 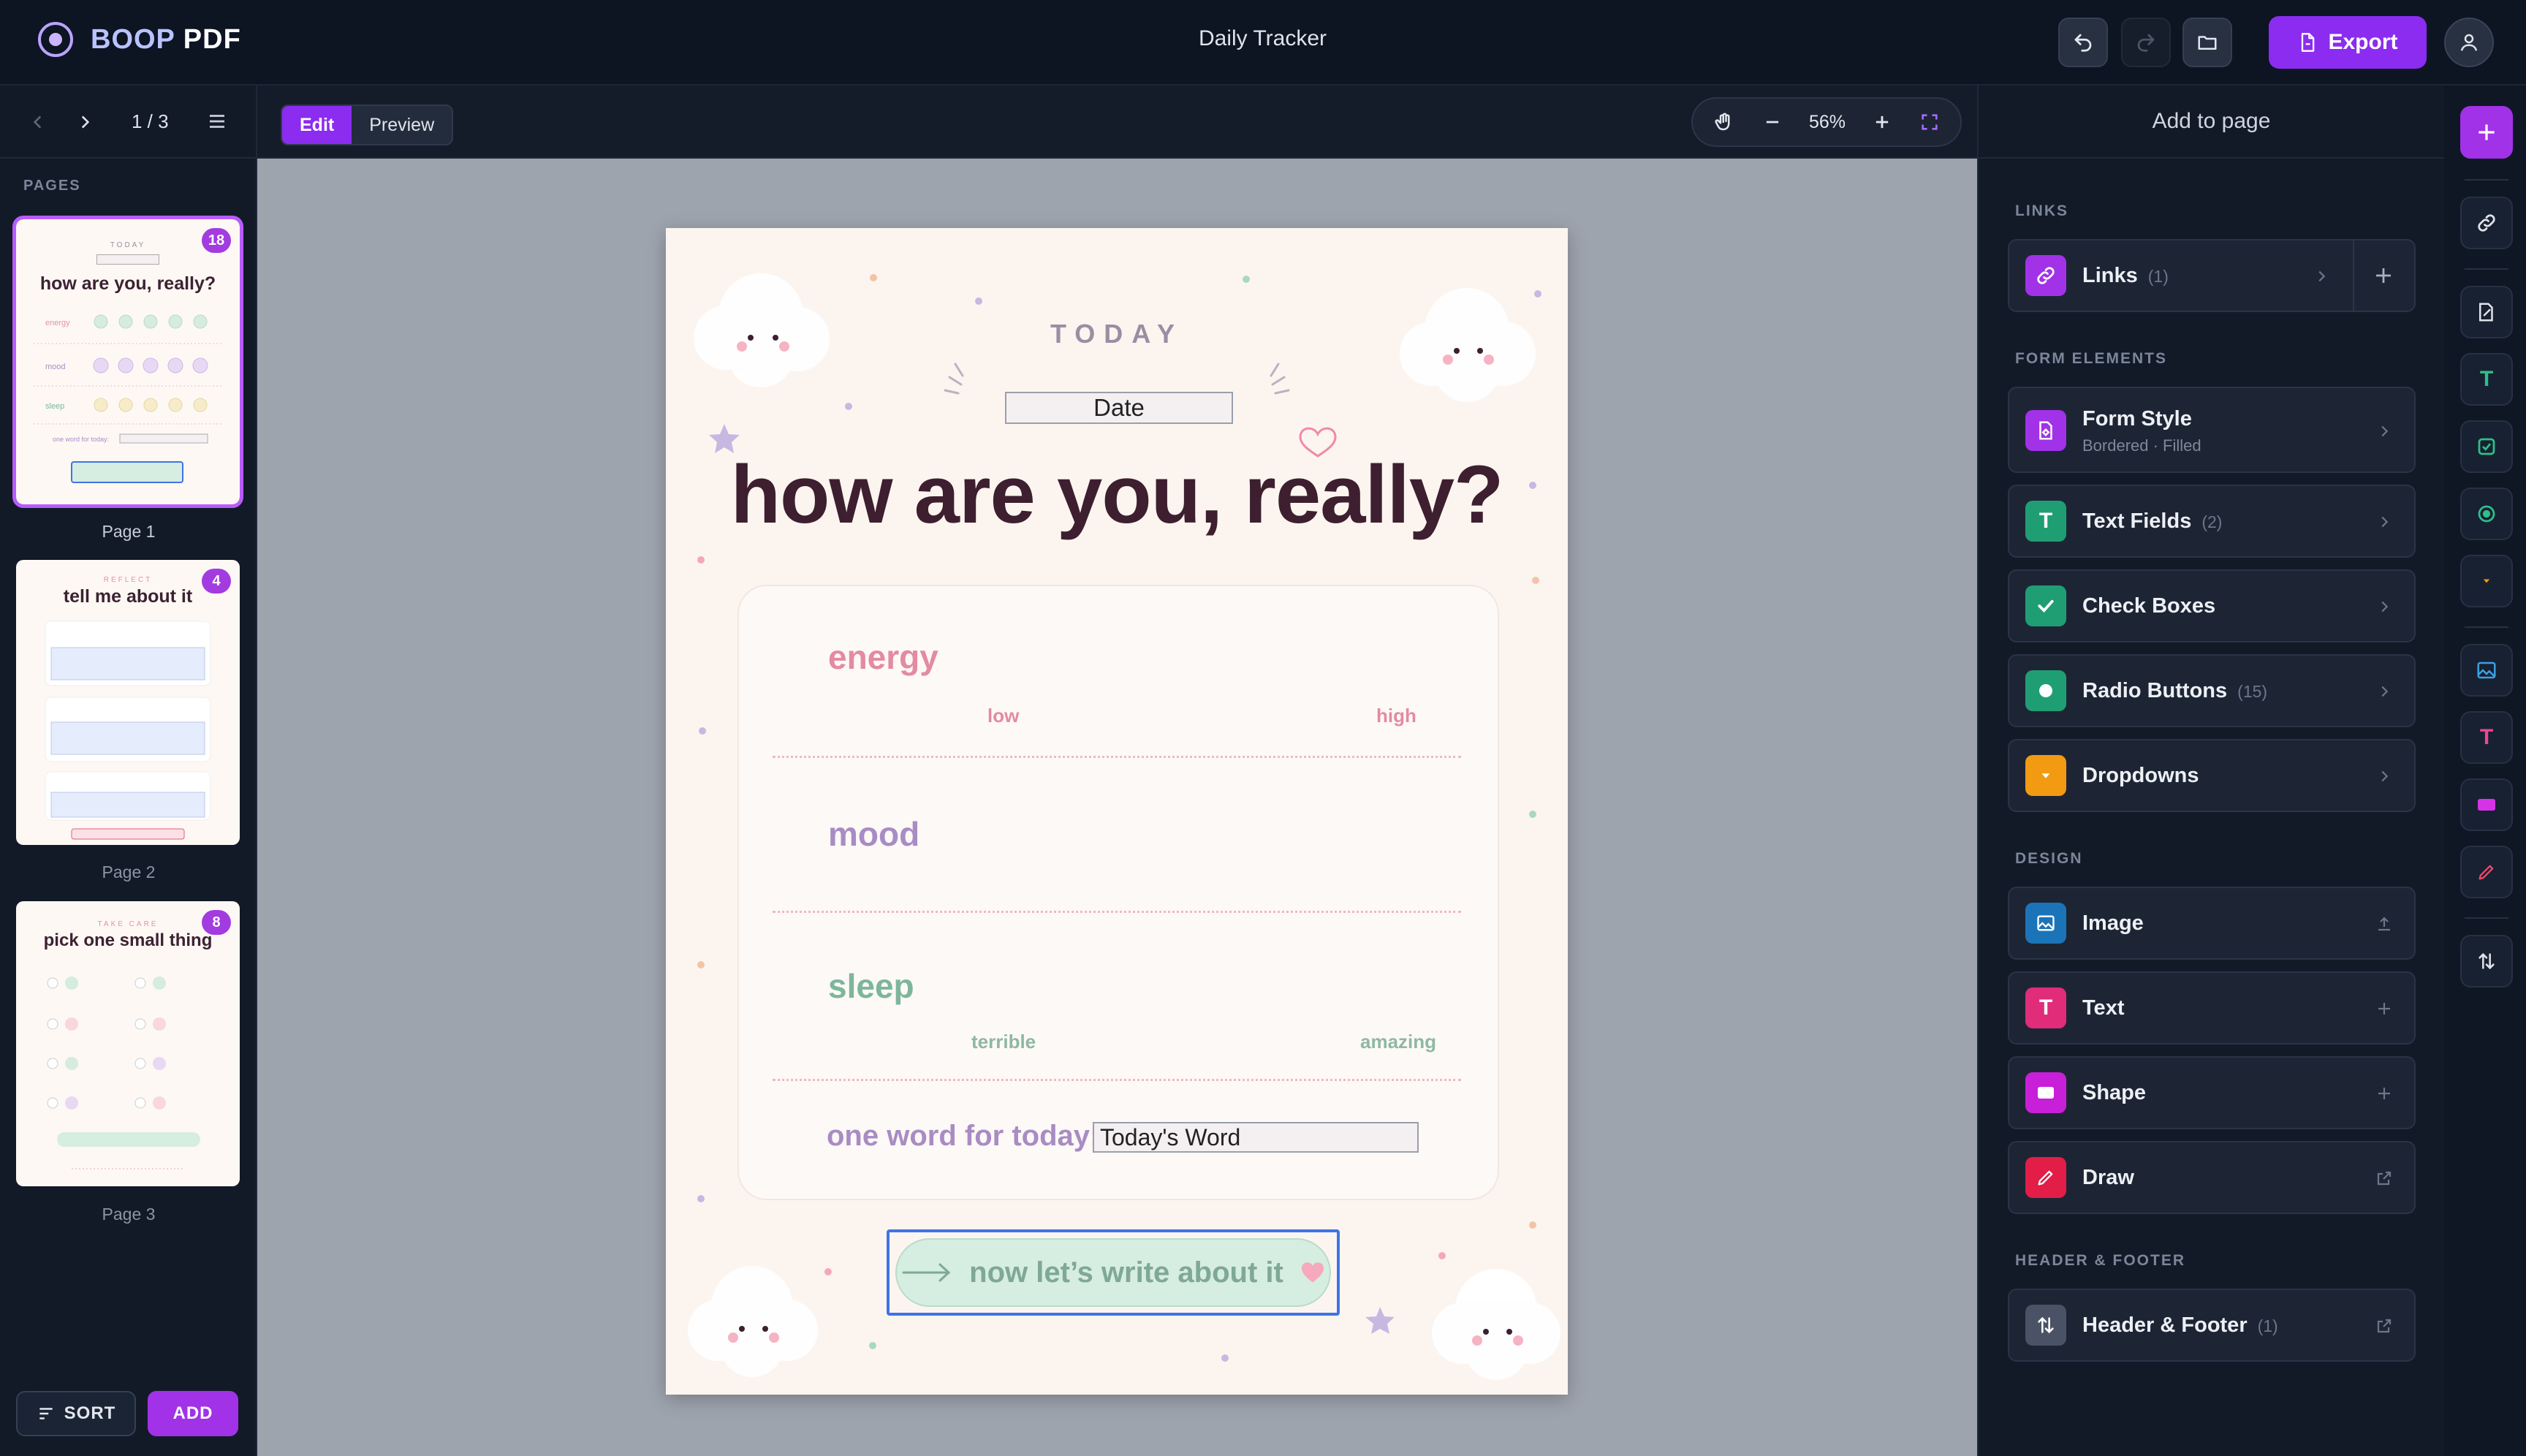 I want to click on row-divider, so click(x=1117, y=912).